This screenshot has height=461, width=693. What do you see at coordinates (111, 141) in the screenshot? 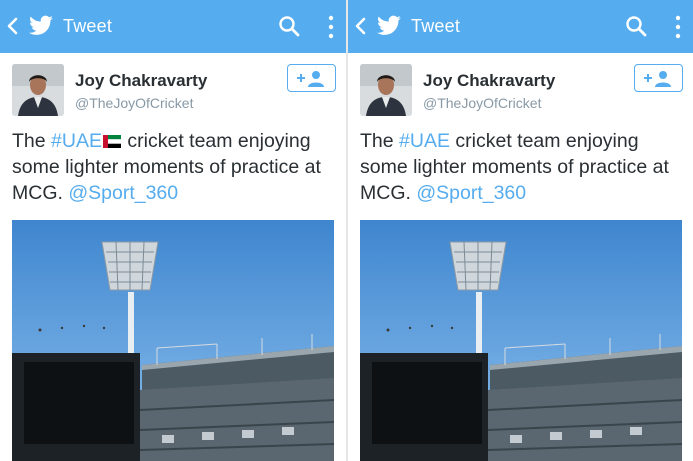
I see `uae-flag-icon` at bounding box center [111, 141].